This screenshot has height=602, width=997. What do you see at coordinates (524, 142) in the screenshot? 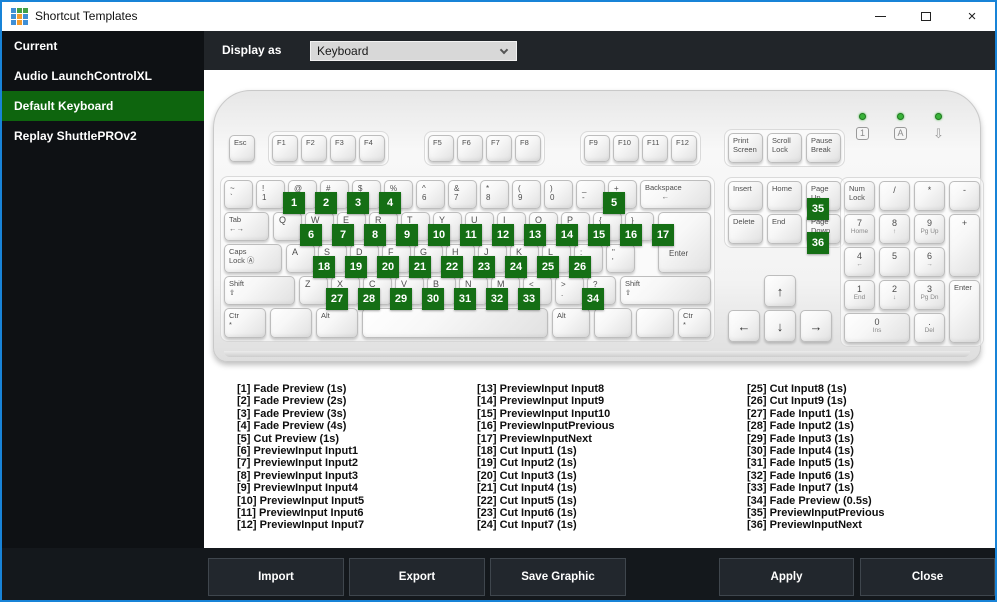
I see `key-label: F8` at bounding box center [524, 142].